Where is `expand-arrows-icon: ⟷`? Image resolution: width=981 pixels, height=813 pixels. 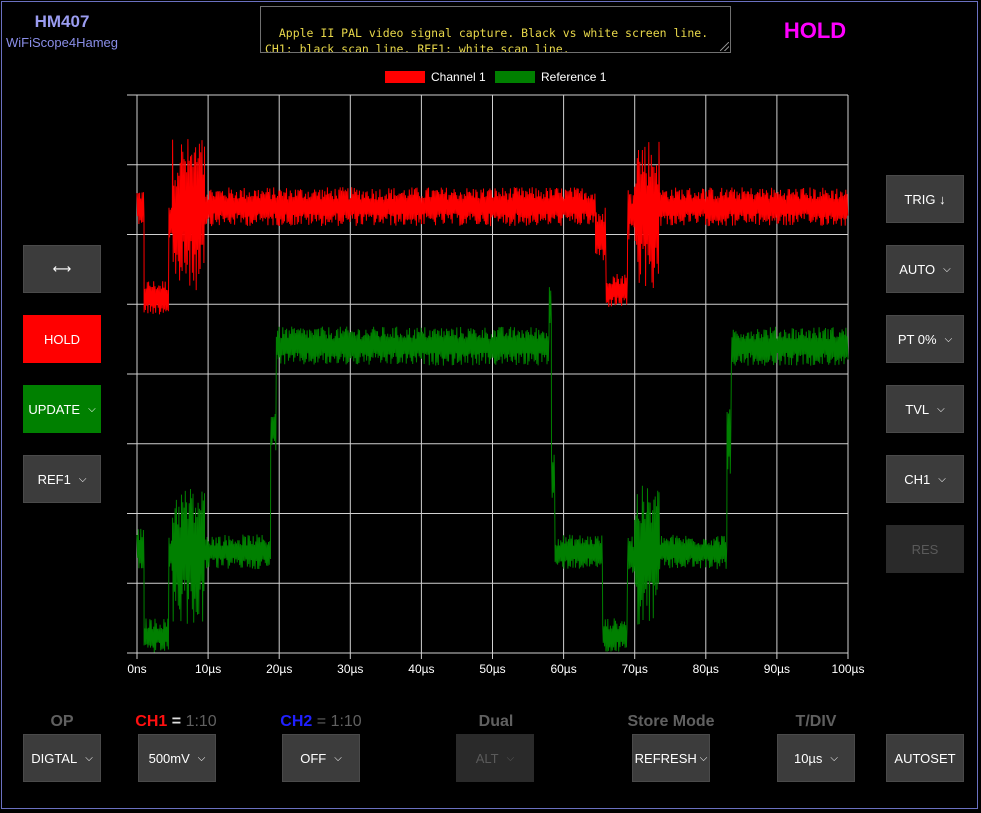 expand-arrows-icon: ⟷ is located at coordinates (62, 268).